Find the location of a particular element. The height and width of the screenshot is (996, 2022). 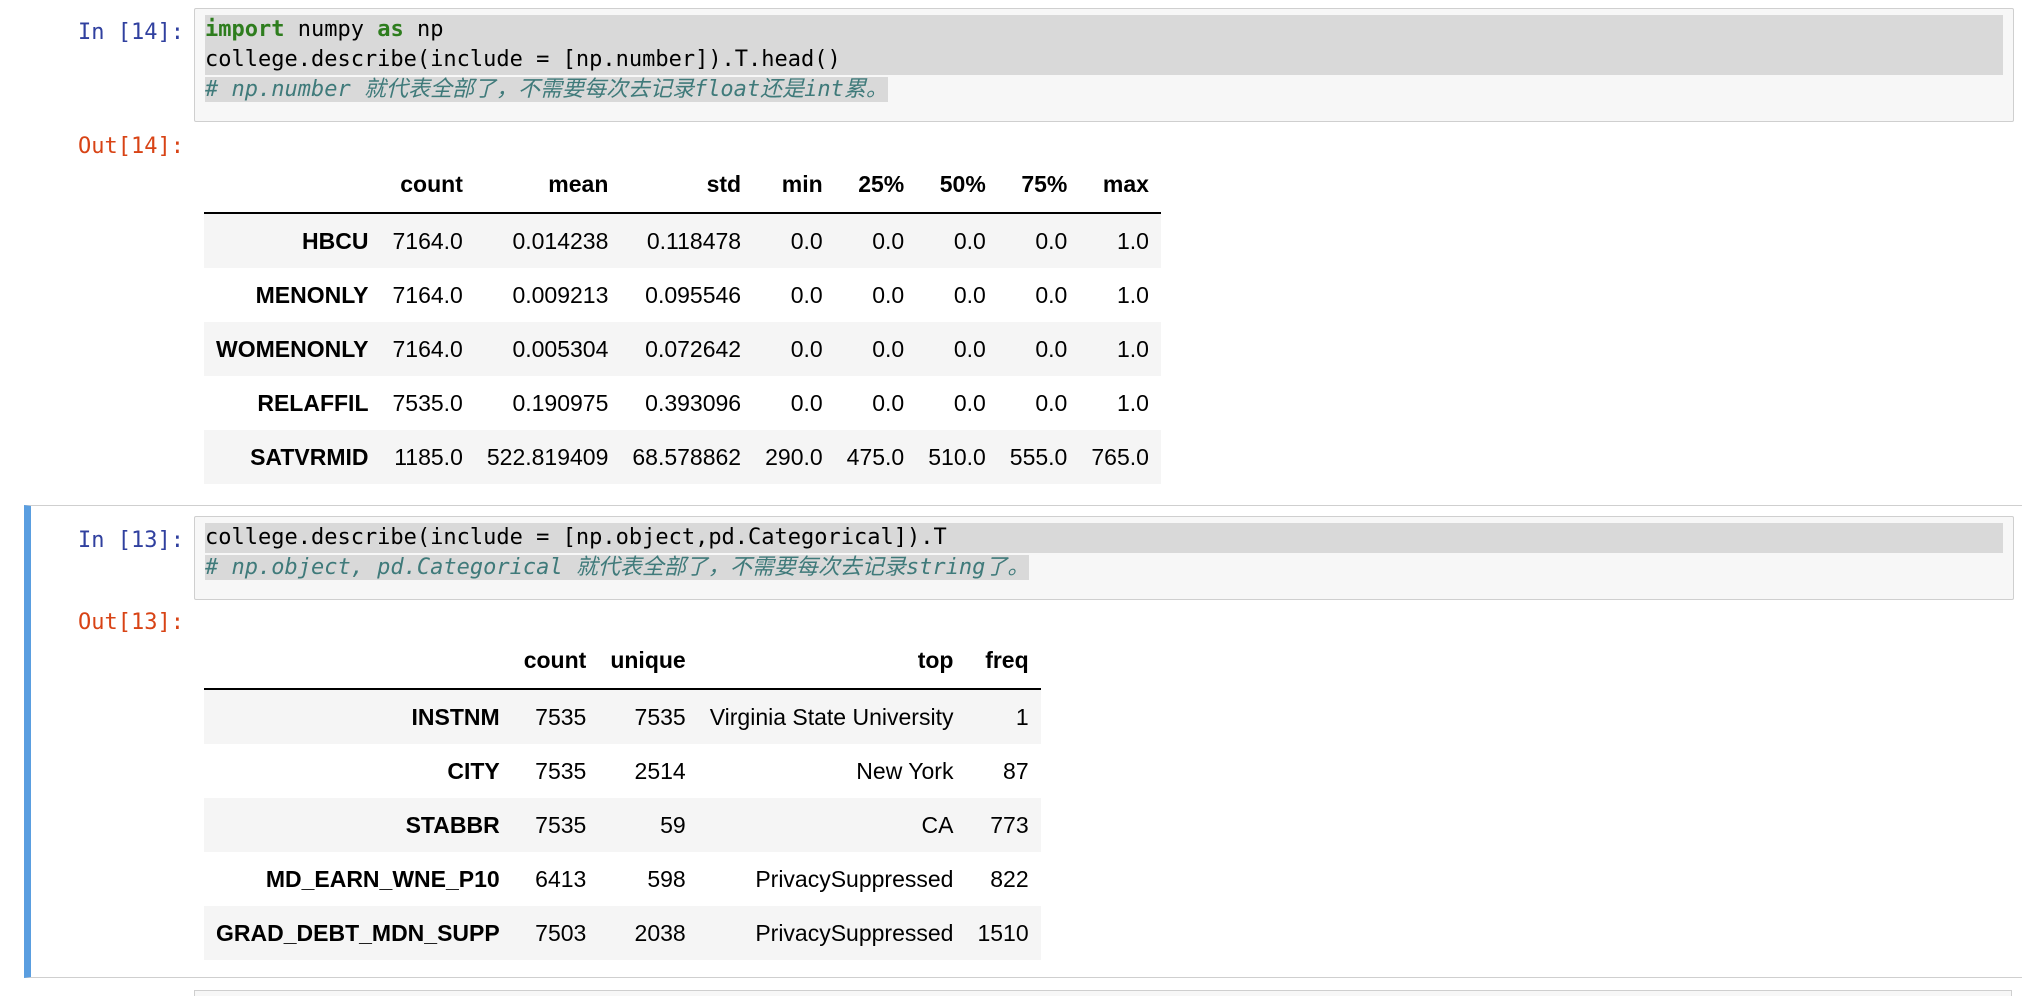

table-header-row: count unique top freq is located at coordinates (622, 661).